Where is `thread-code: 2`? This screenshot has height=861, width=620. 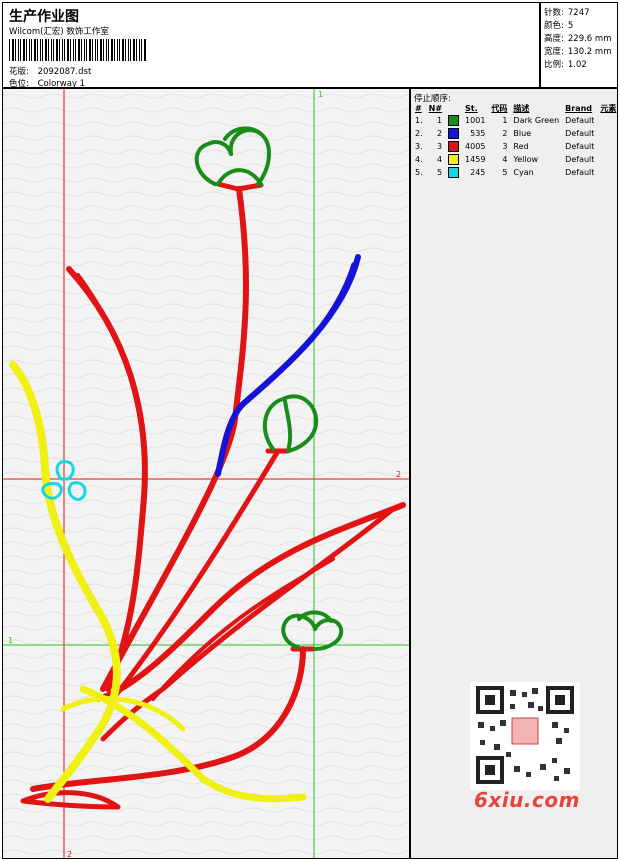
thread-code: 2 is located at coordinates (505, 133).